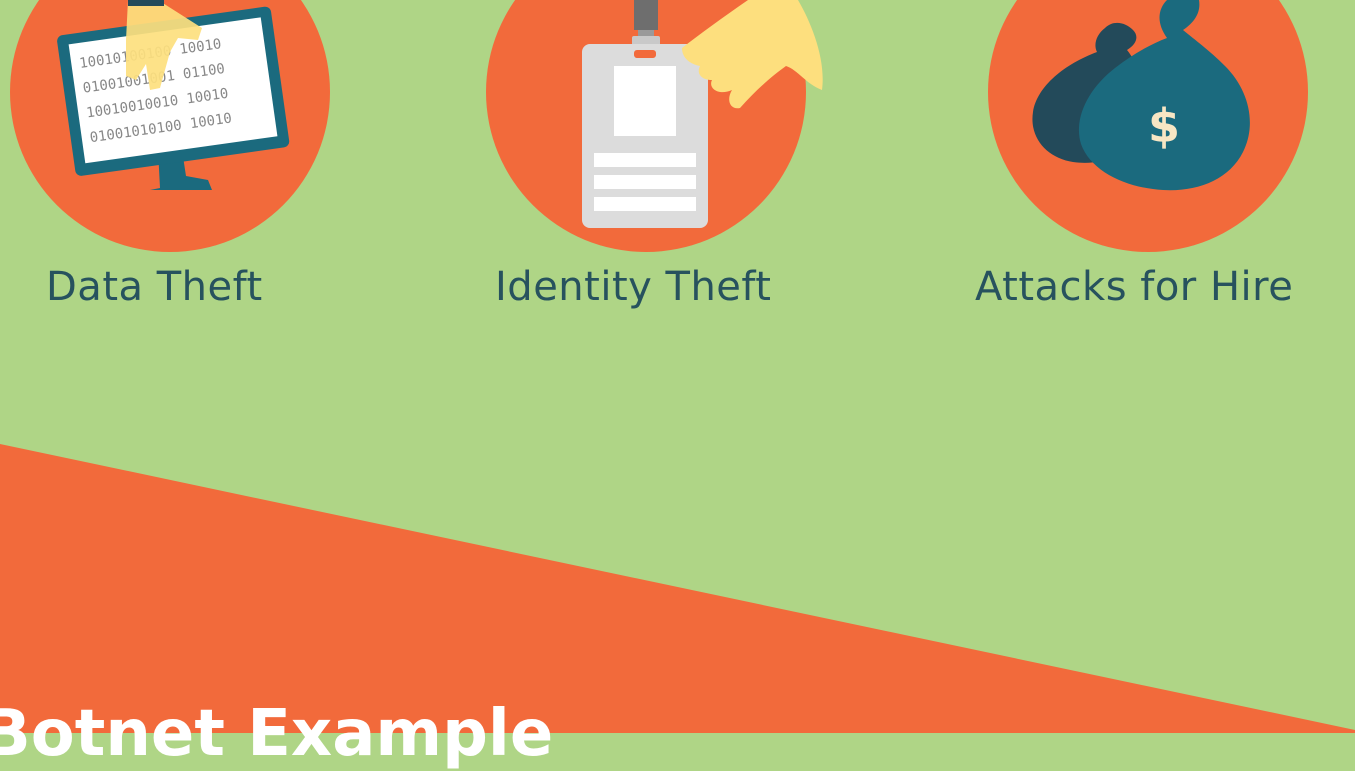 The height and width of the screenshot is (771, 1355). What do you see at coordinates (1134, 287) in the screenshot?
I see `attacks-for-hire-label: Attacks for Hire` at bounding box center [1134, 287].